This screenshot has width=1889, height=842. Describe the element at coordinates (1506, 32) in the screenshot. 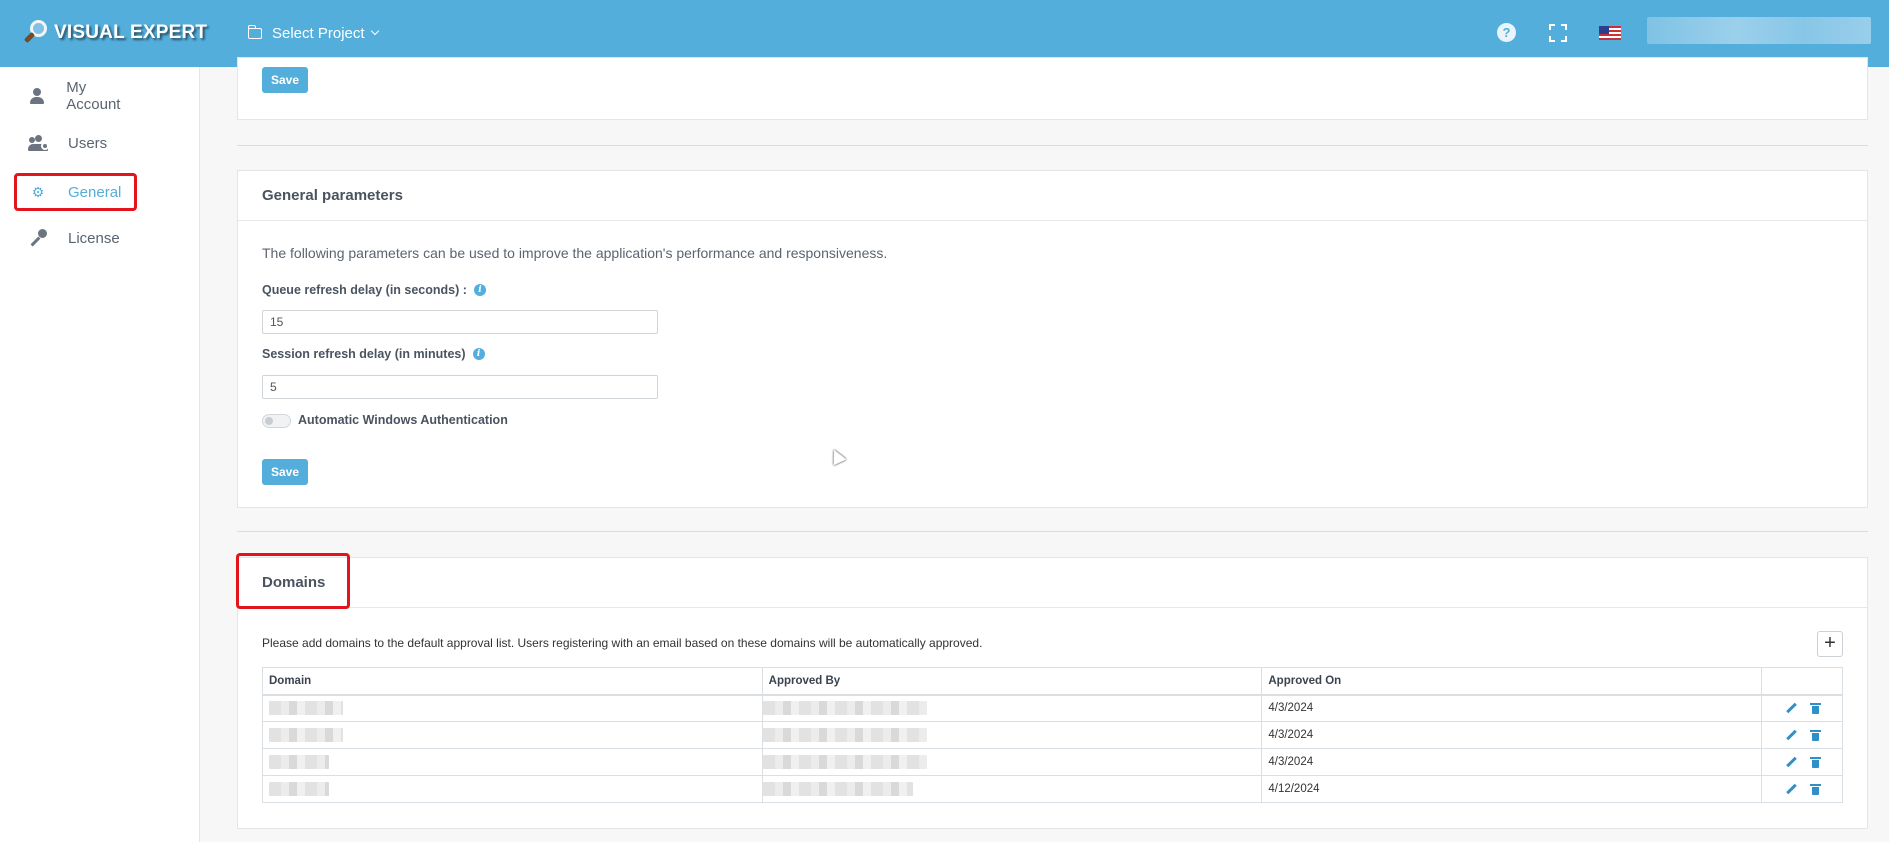

I see `help-icon: ?` at that location.